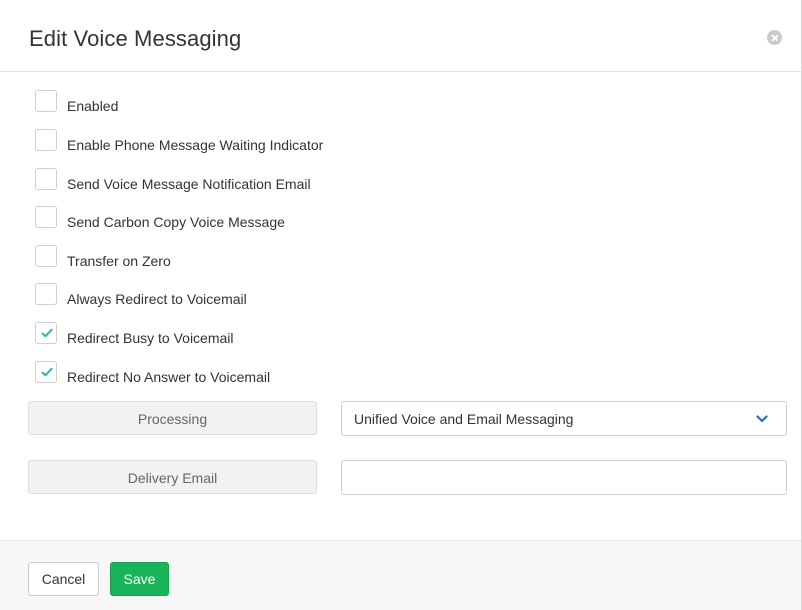 This screenshot has width=802, height=610. What do you see at coordinates (63, 579) in the screenshot?
I see `cancel-button: Cancel` at bounding box center [63, 579].